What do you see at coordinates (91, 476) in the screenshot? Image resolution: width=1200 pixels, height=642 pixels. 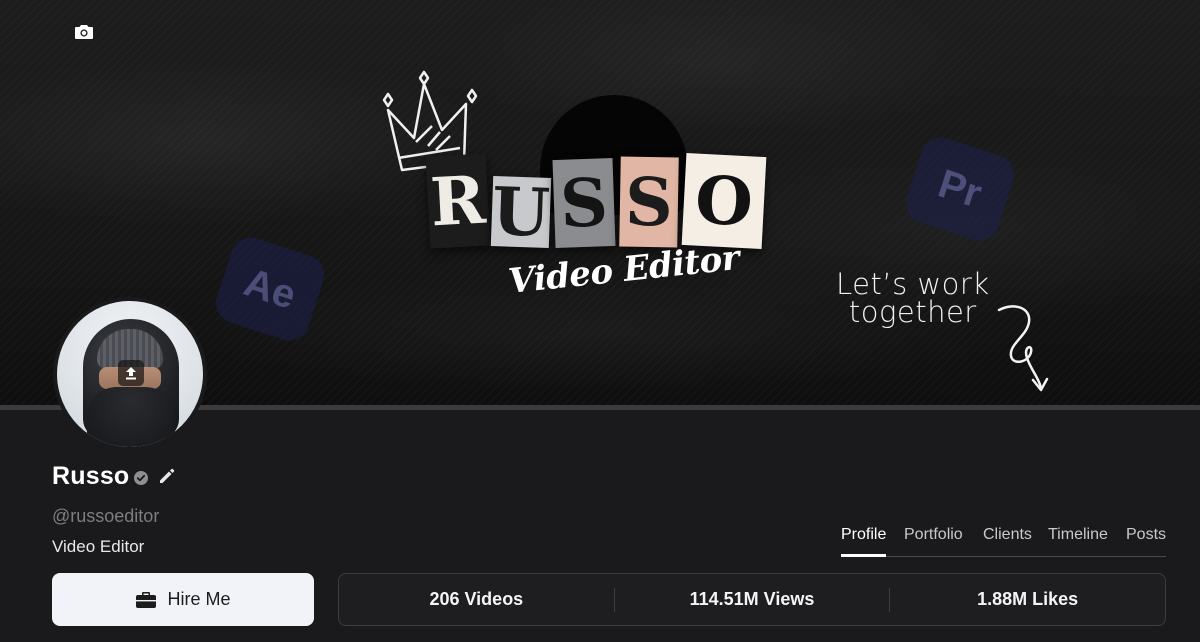 I see `profile-name: Russo` at bounding box center [91, 476].